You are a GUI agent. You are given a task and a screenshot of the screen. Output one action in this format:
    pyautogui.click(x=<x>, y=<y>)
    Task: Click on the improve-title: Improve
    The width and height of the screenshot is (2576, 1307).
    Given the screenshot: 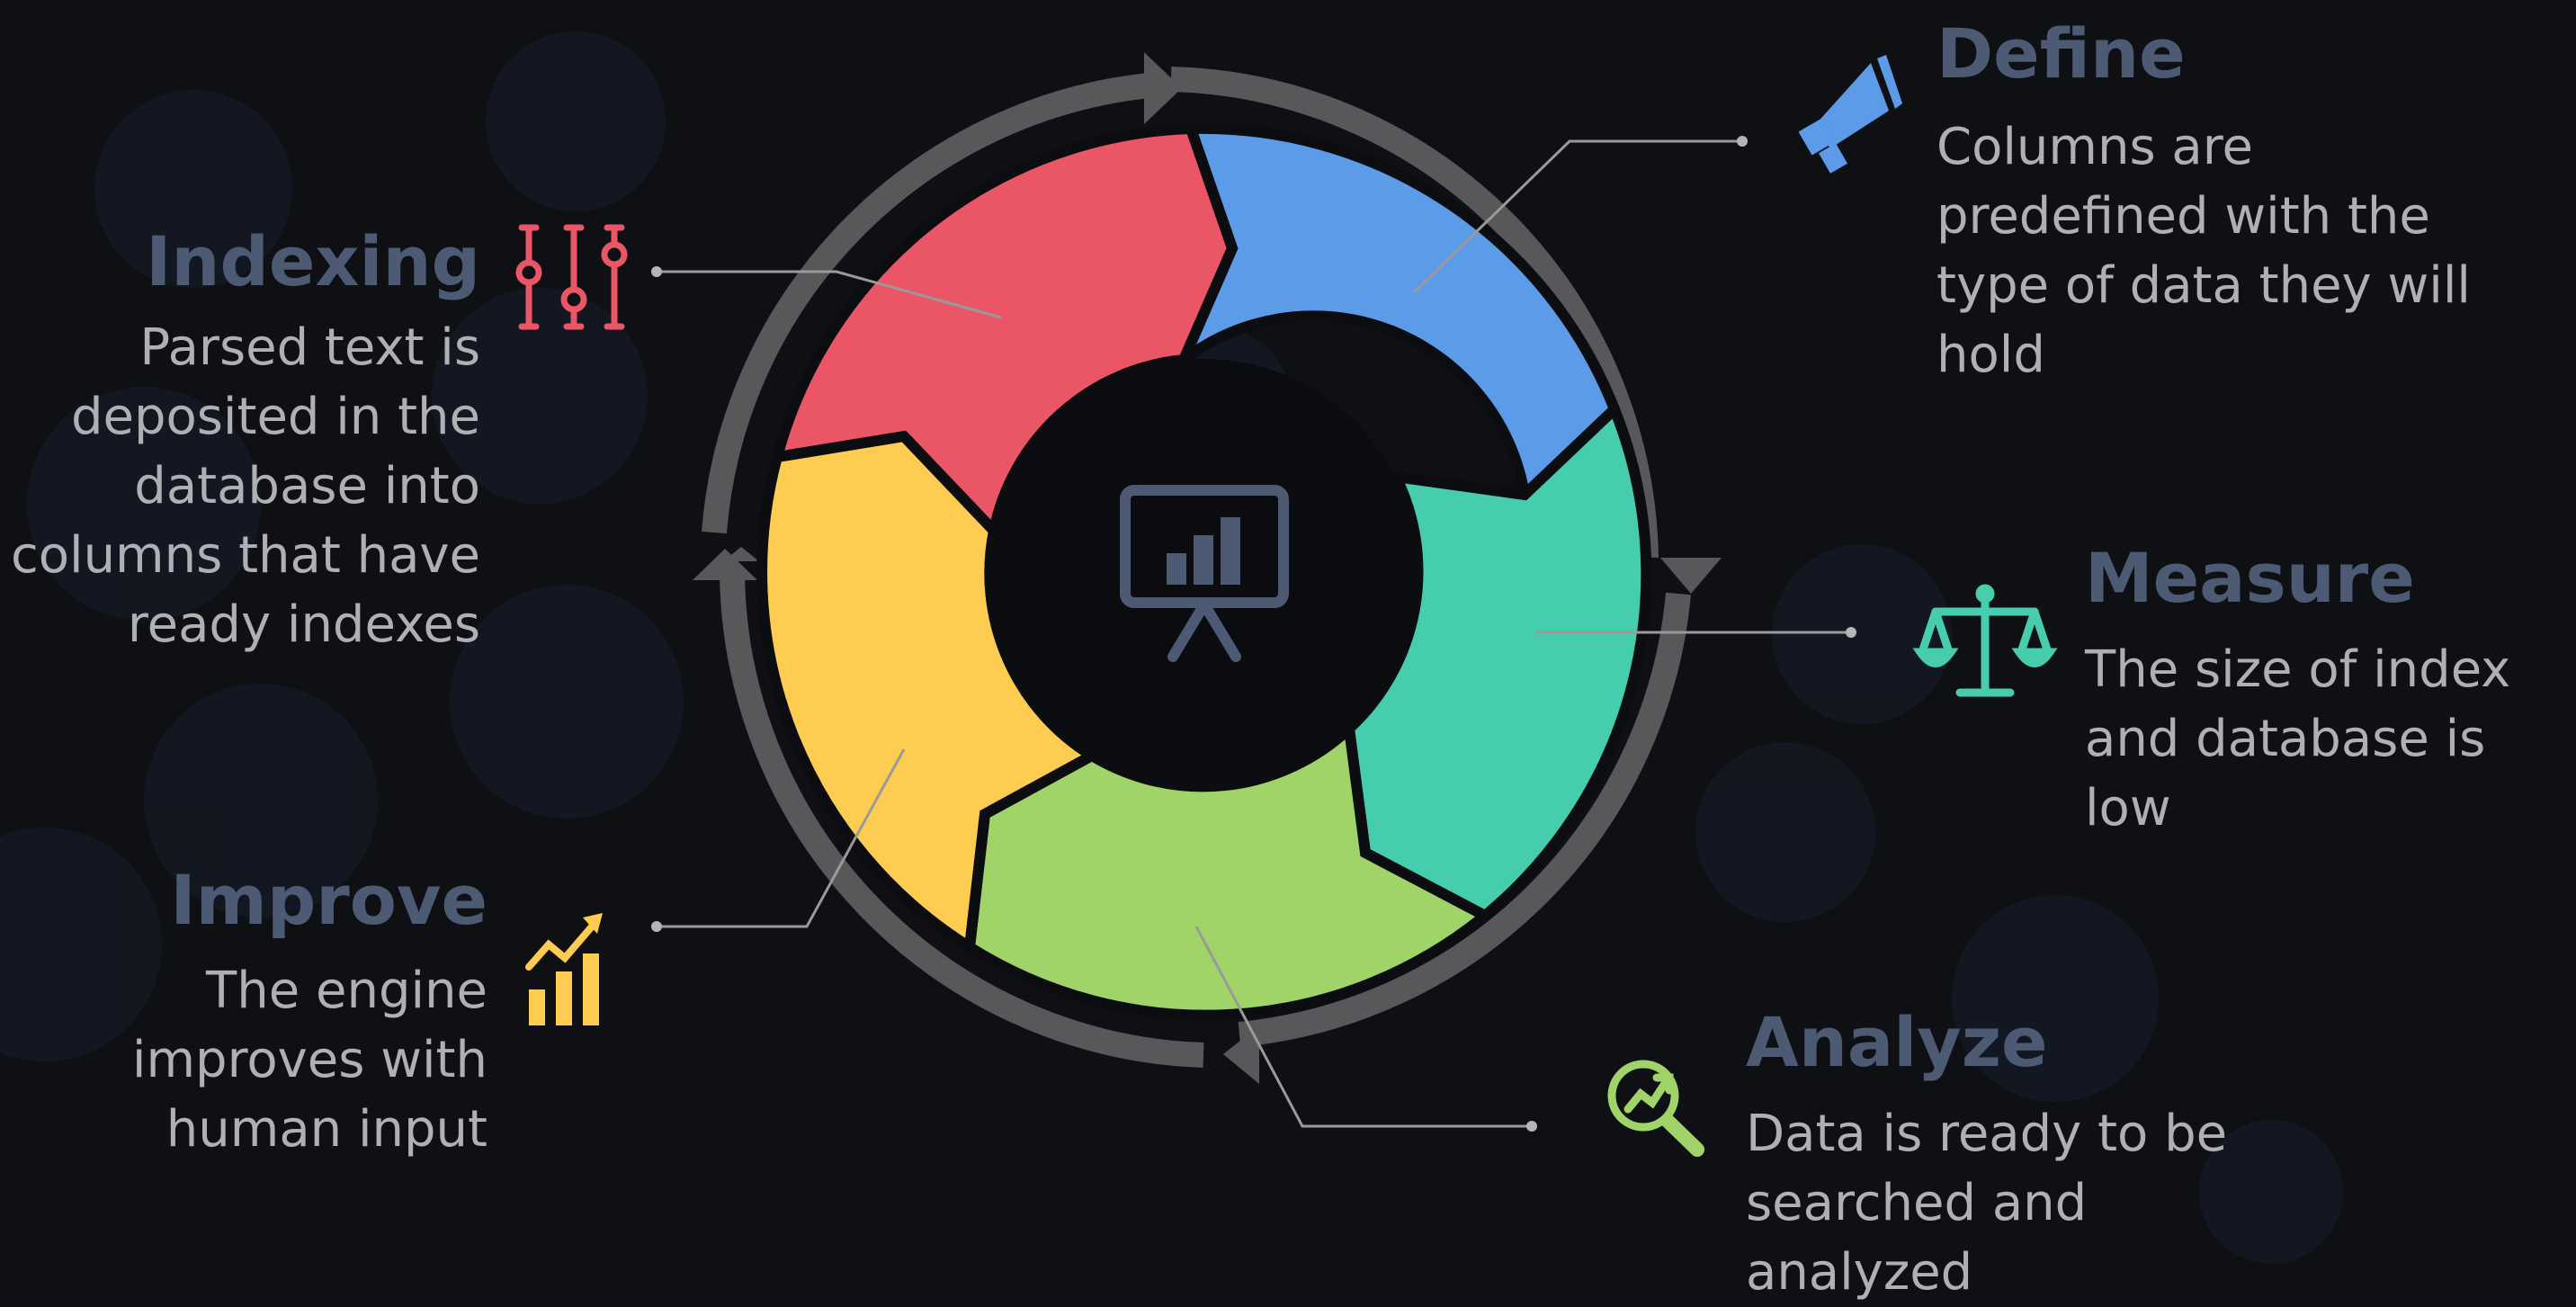 What is the action you would take?
    pyautogui.click(x=328, y=900)
    